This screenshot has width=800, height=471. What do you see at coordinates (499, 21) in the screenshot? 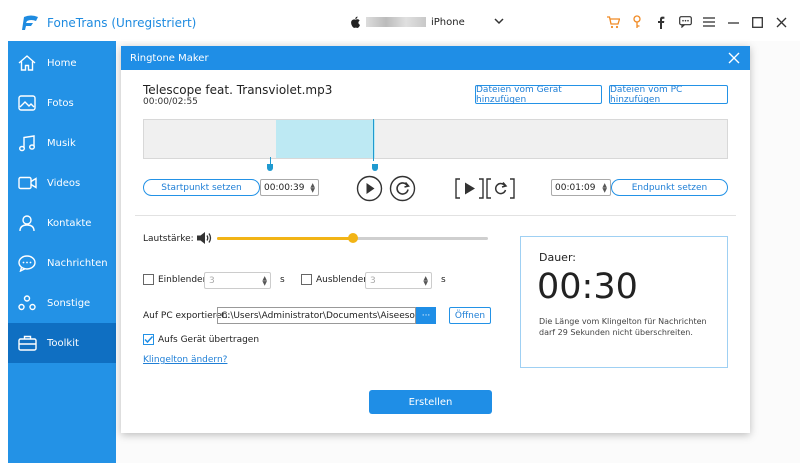
I see `chevron-down-icon` at bounding box center [499, 21].